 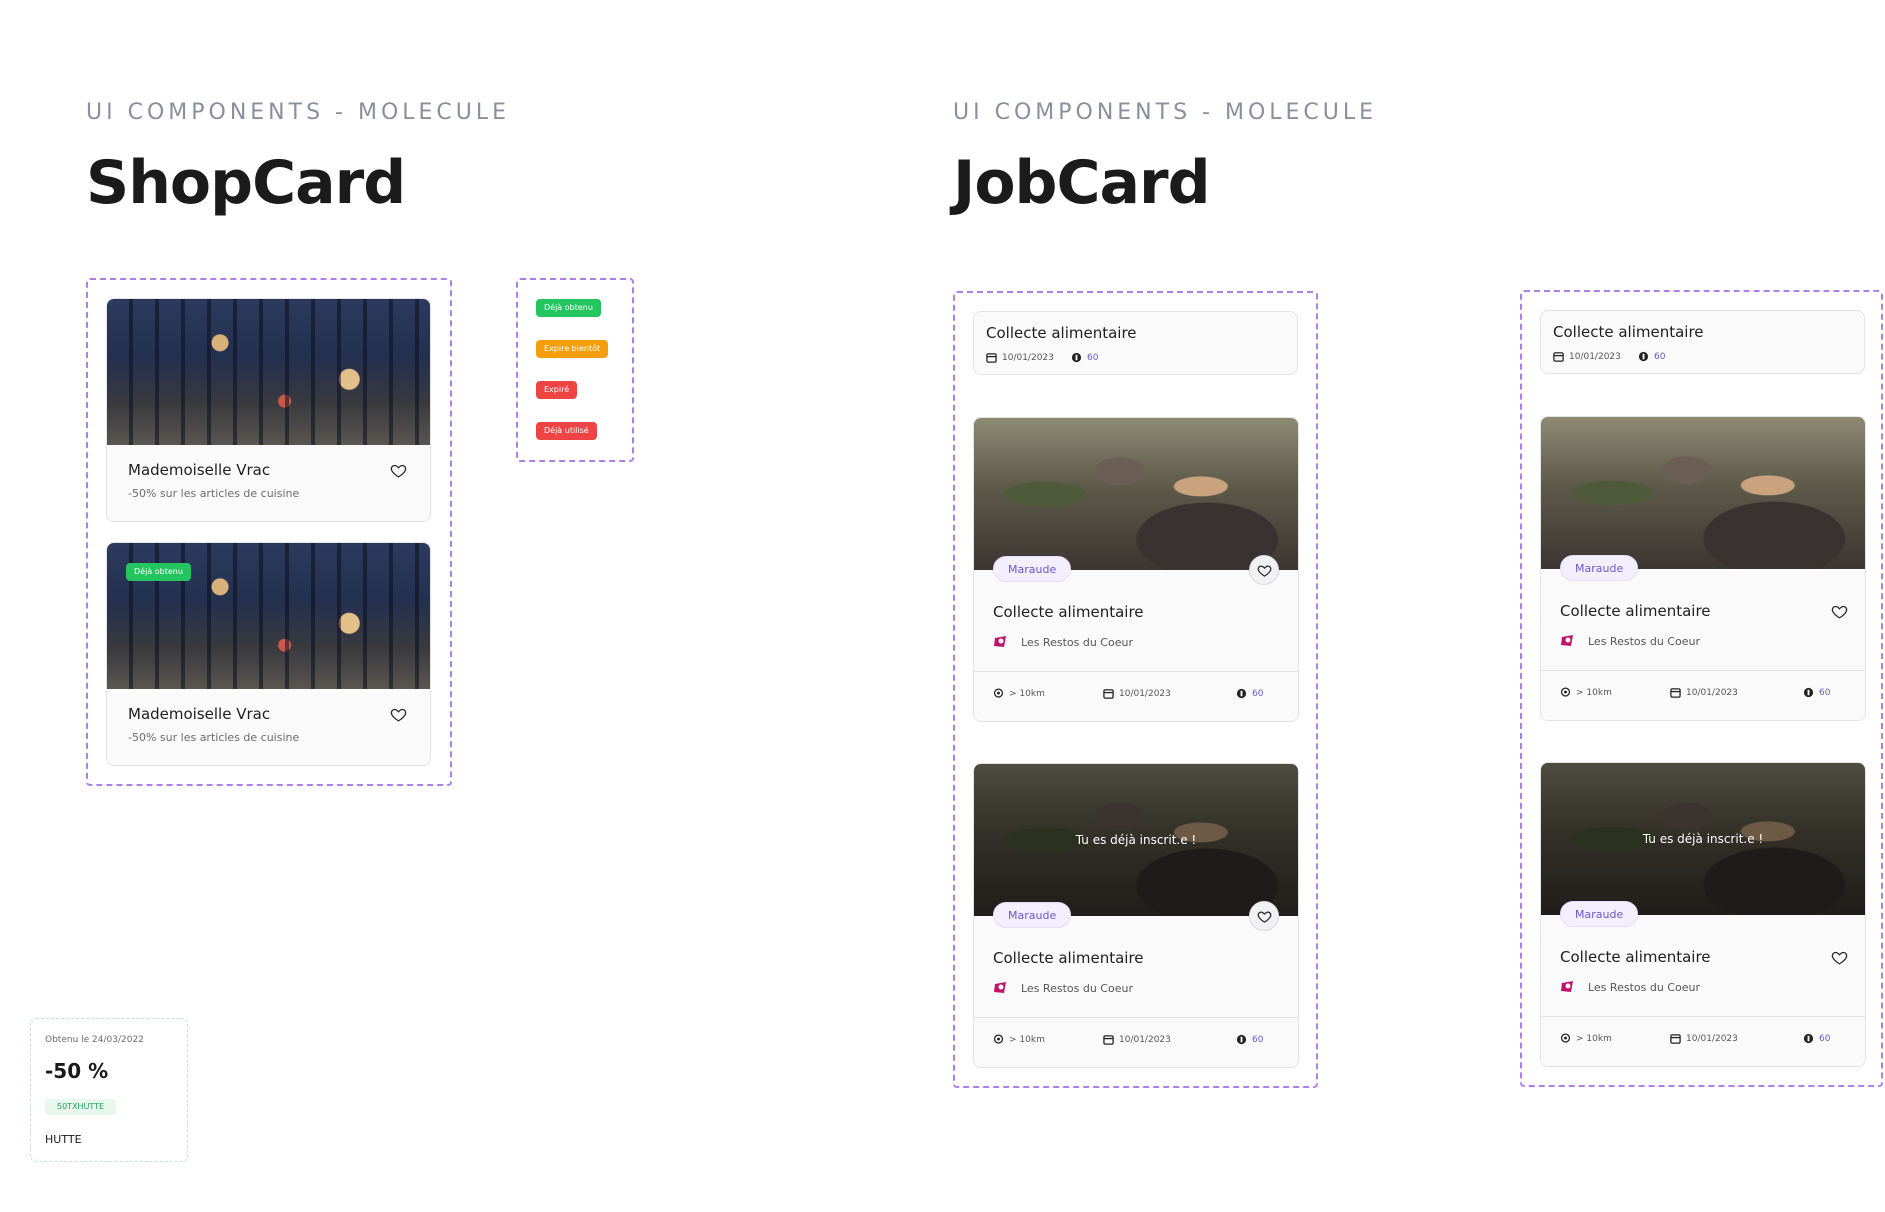 What do you see at coordinates (94, 1040) in the screenshot?
I see `coupon-date: Obtenu le 24/03/2022` at bounding box center [94, 1040].